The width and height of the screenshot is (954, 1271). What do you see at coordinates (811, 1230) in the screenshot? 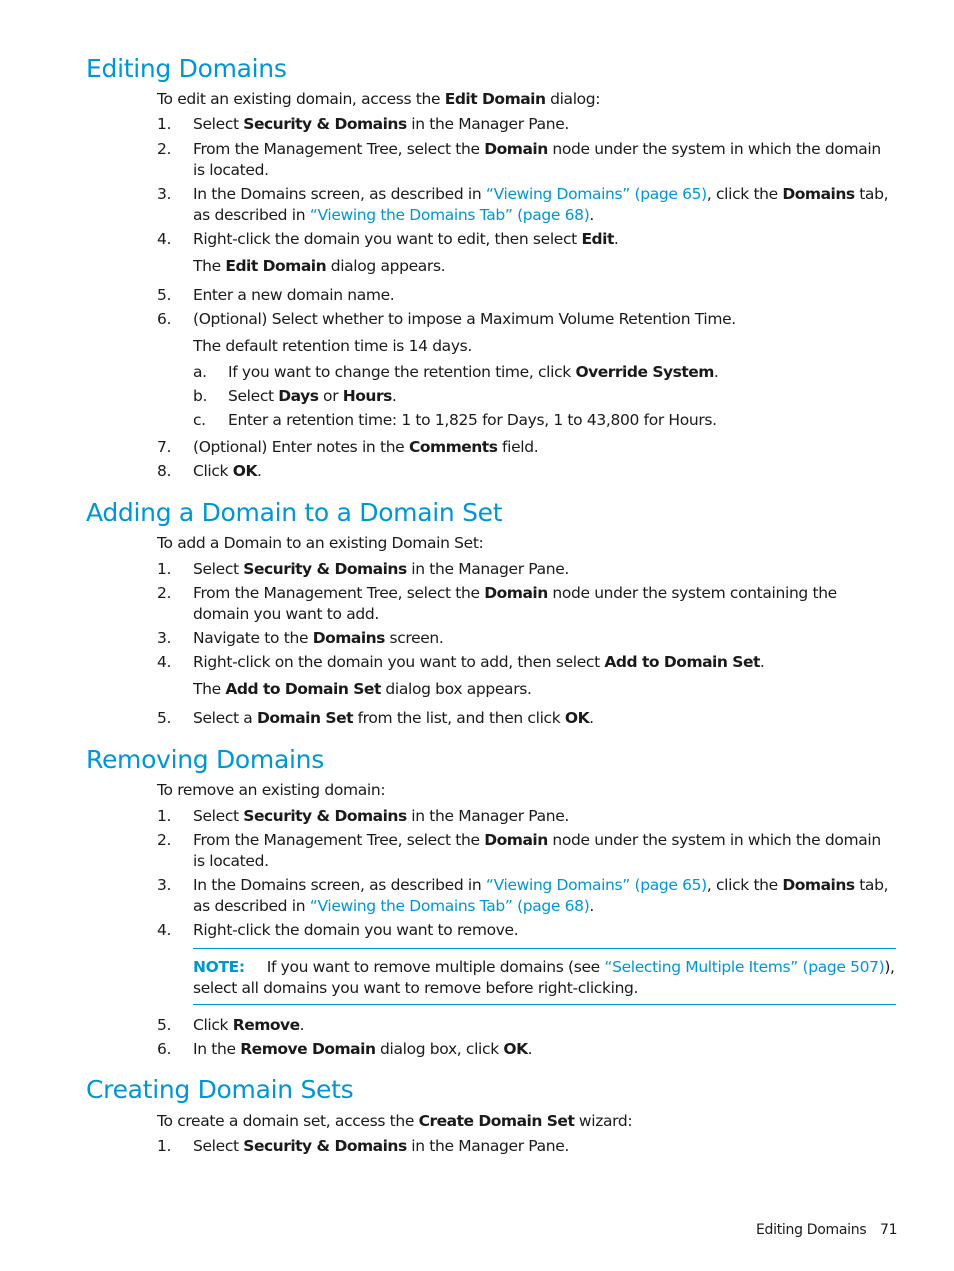
I see `footer-section-title: Editing Domains` at bounding box center [811, 1230].